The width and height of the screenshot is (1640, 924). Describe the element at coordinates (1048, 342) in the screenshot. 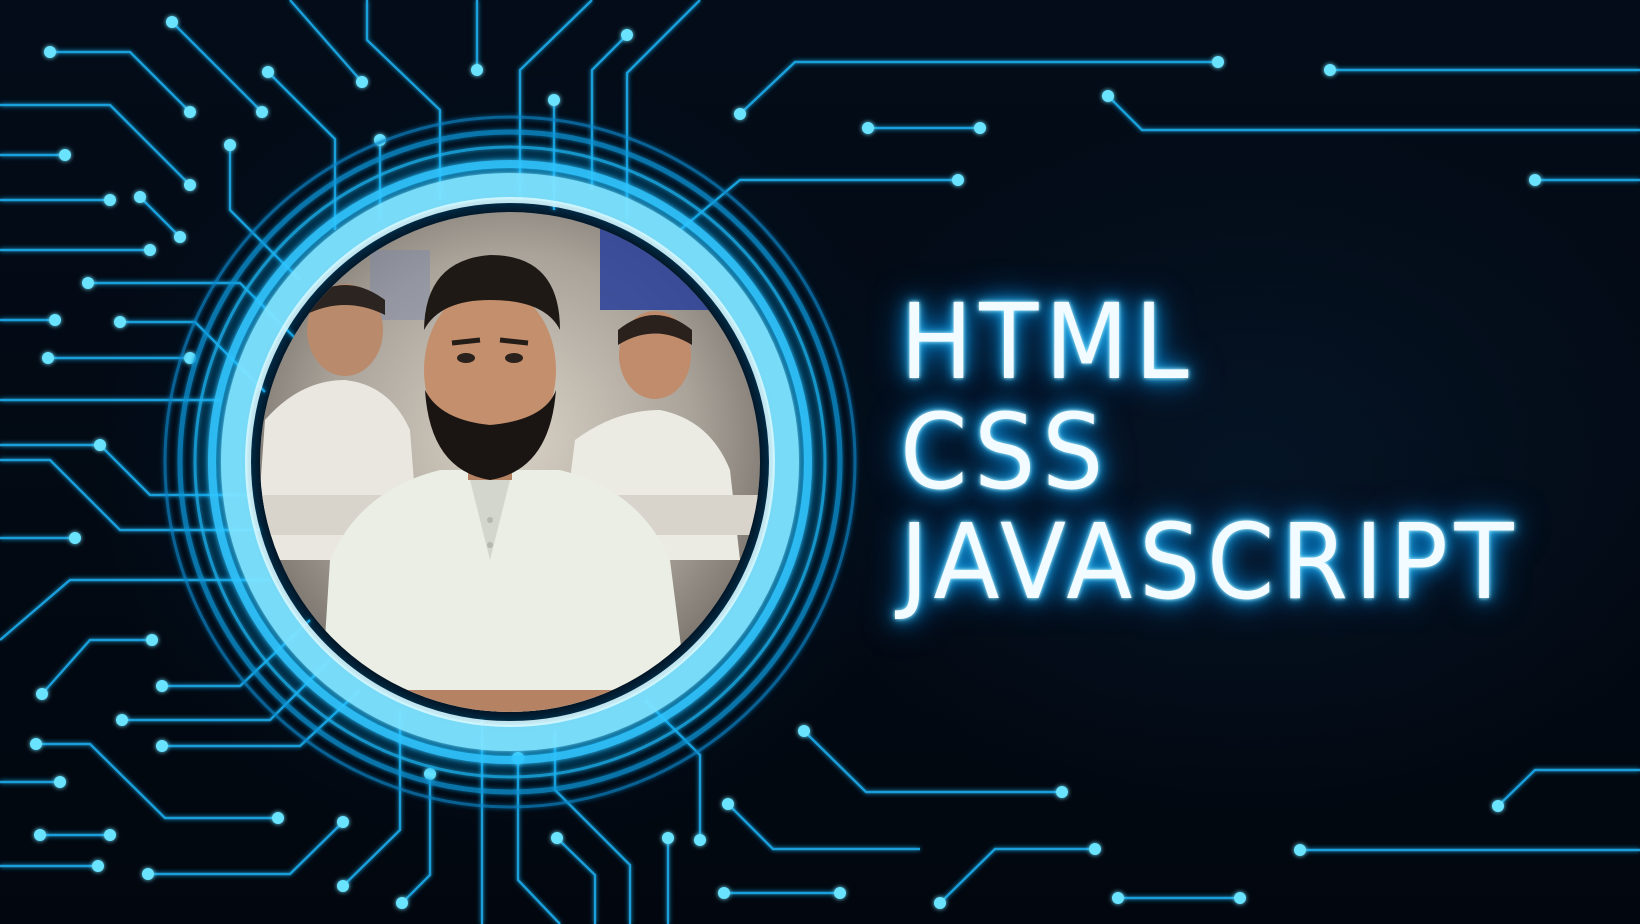

I see `headline-html: HTML` at that location.